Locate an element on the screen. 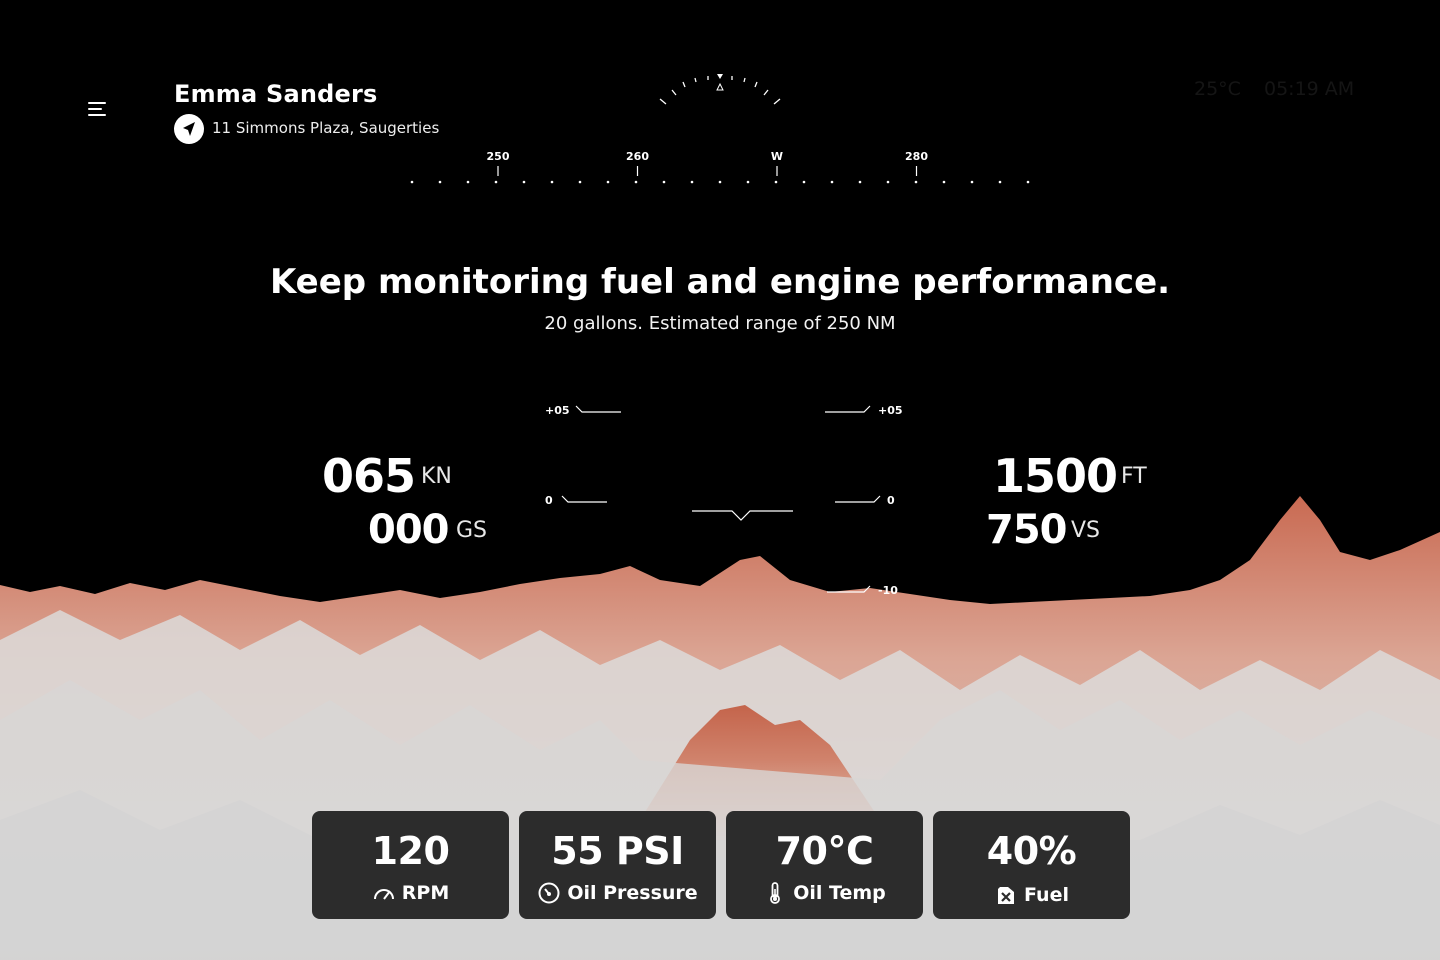 The height and width of the screenshot is (960, 1440). pitch-ladder: +05 0 +05 0 -10 is located at coordinates (725, 500).